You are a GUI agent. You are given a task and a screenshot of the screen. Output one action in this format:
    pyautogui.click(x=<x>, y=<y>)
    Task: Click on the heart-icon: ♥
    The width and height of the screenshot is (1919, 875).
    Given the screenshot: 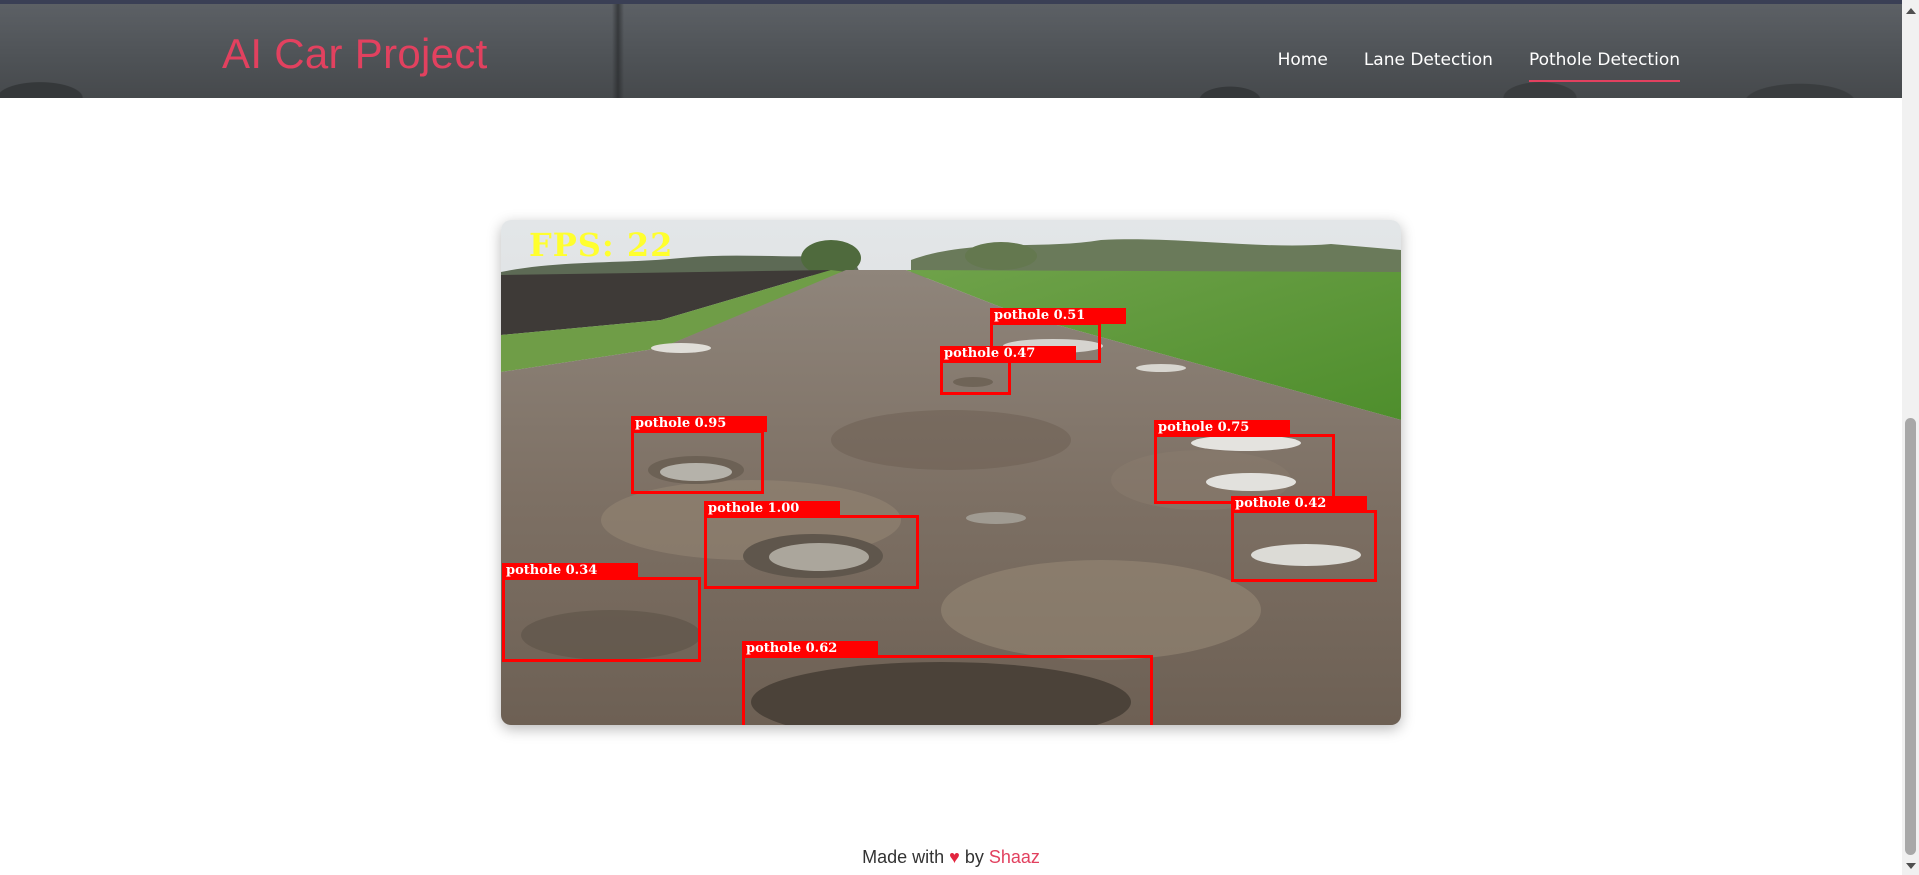 What is the action you would take?
    pyautogui.click(x=954, y=857)
    